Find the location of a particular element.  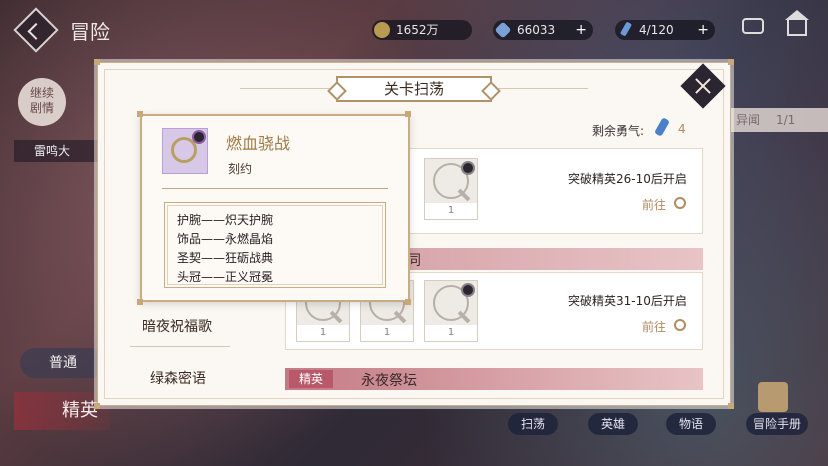

heroes-nav-button: 英雄 is located at coordinates (613, 424).